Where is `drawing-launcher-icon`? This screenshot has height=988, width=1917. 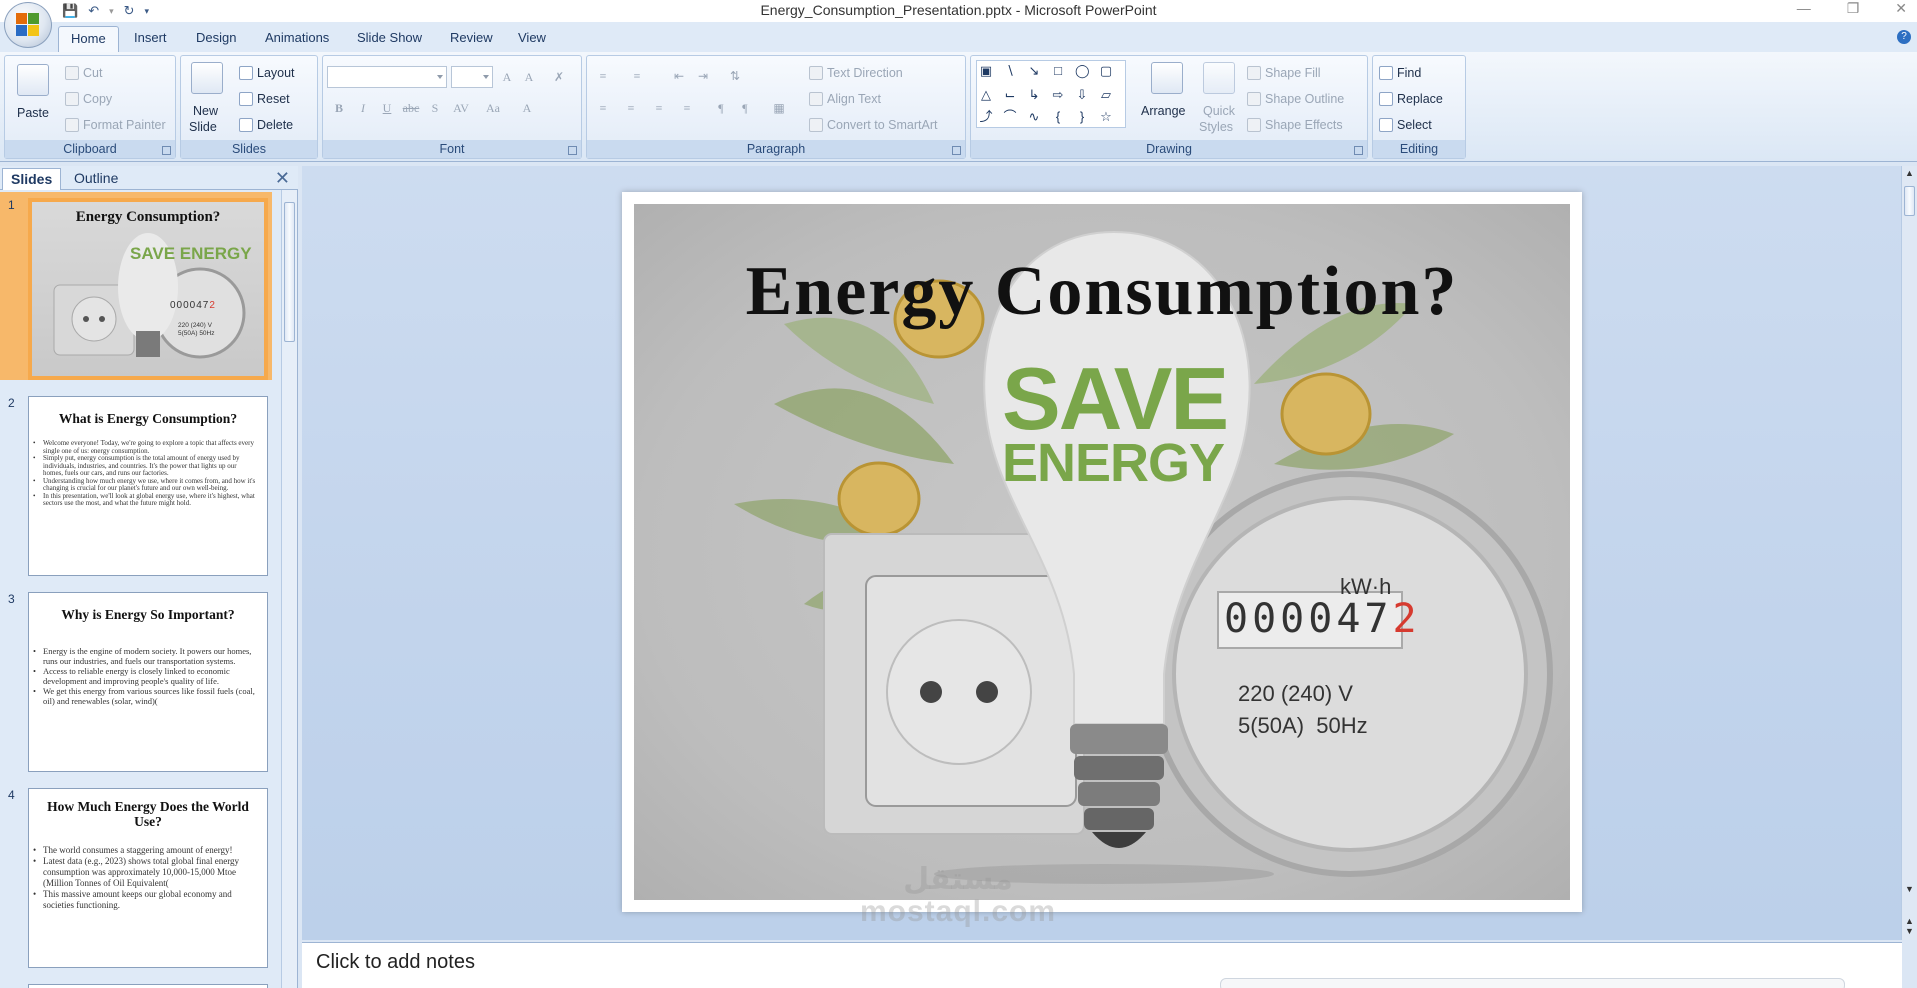 drawing-launcher-icon is located at coordinates (1358, 150).